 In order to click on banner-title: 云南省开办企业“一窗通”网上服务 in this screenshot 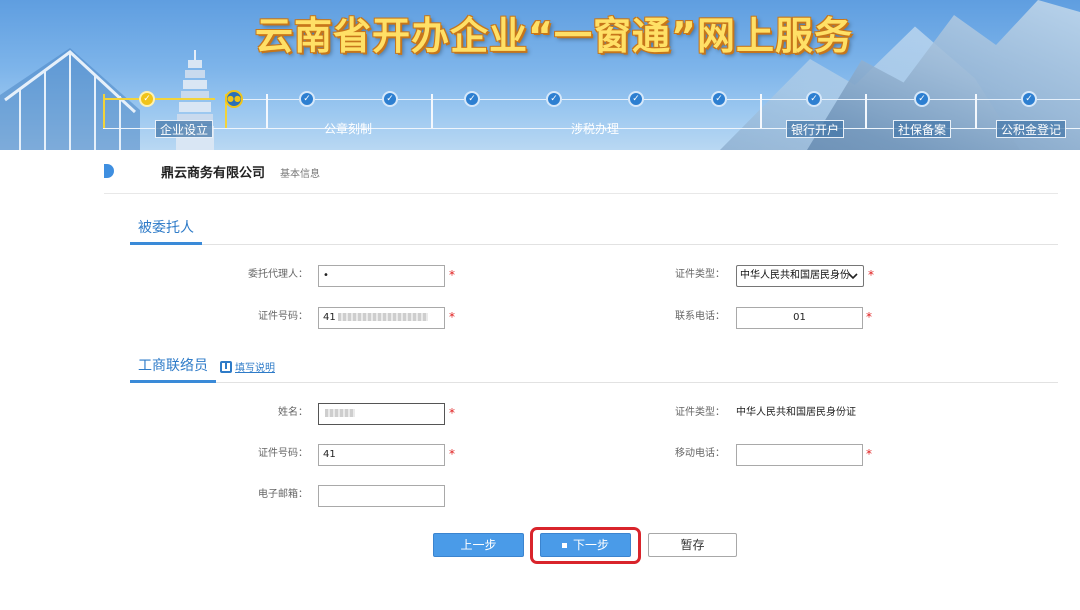, I will do `click(554, 36)`.